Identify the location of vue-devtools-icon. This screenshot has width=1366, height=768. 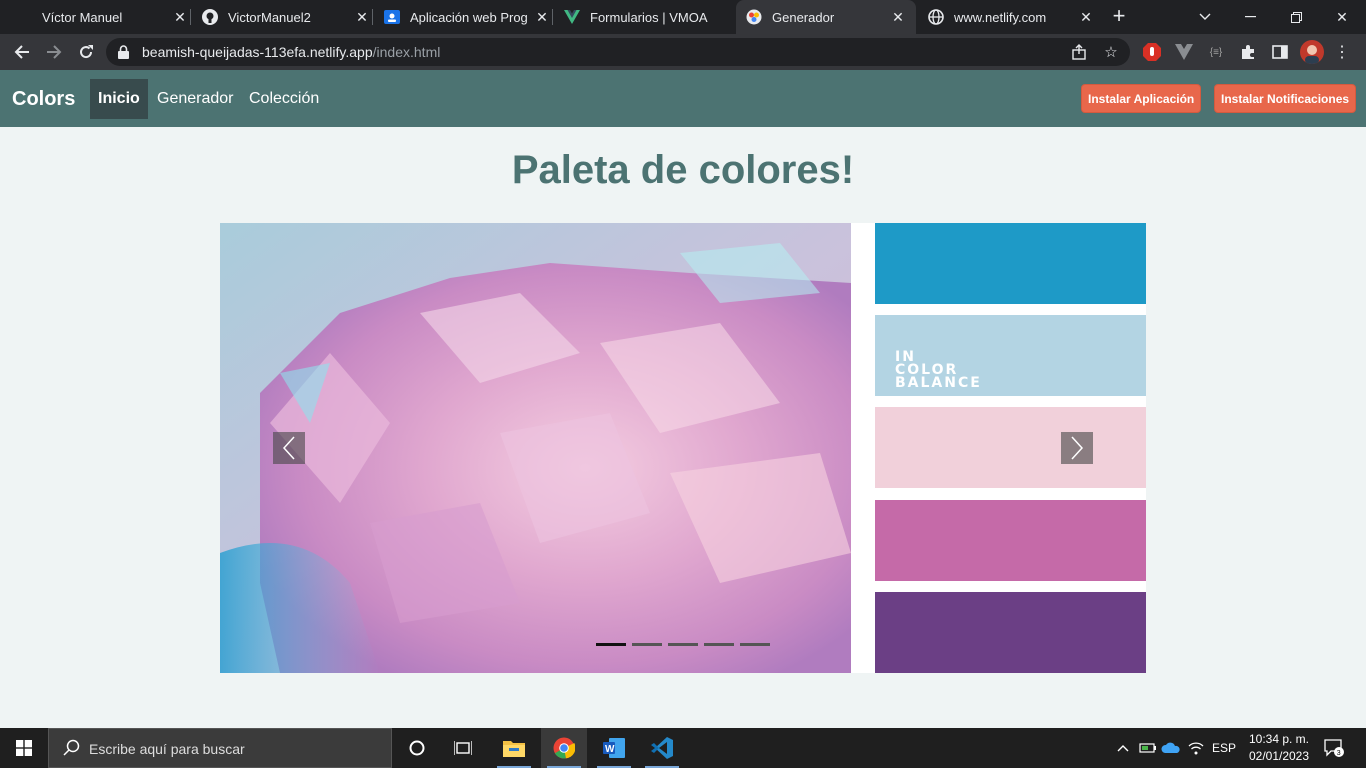
(1184, 52).